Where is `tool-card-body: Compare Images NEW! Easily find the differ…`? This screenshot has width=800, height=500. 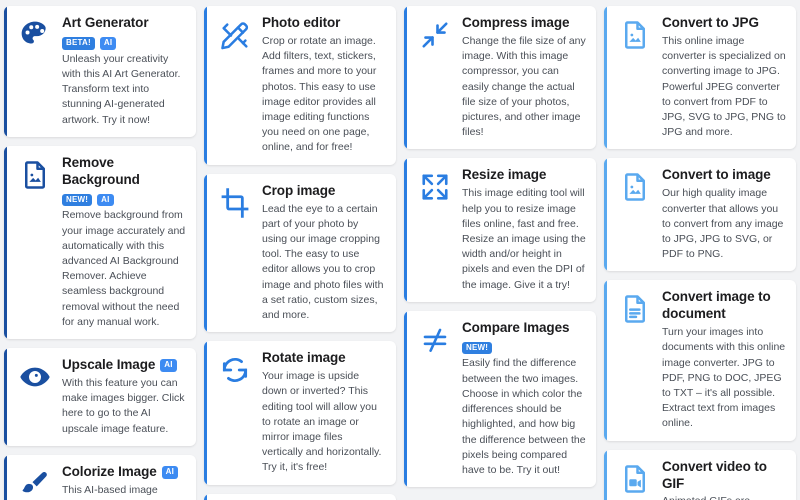
tool-card-body: Compare Images NEW! Easily find the differ… is located at coordinates (524, 399).